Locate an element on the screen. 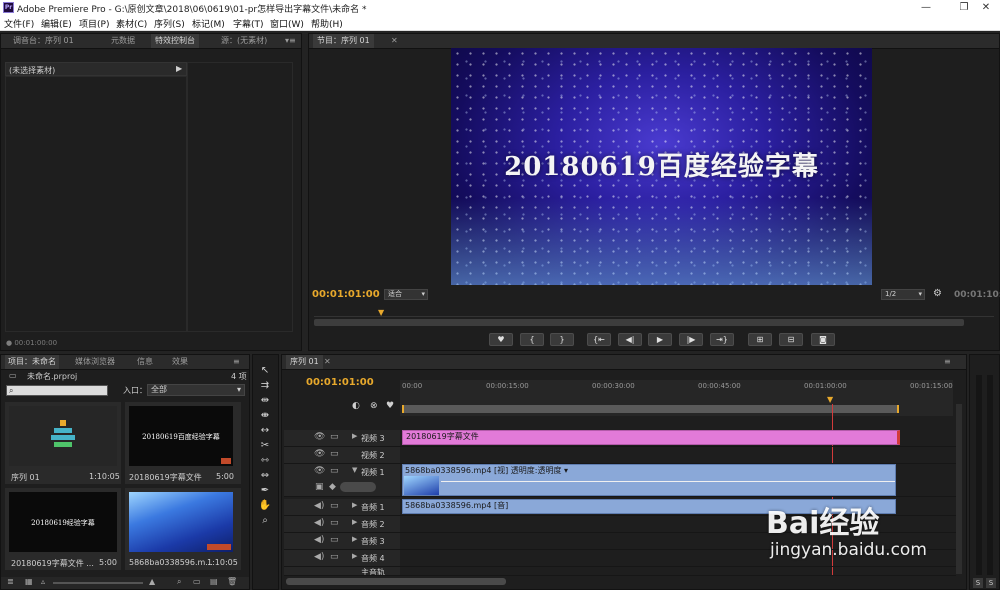 The height and width of the screenshot is (590, 1000). program-timecode: 00:01:01:00 is located at coordinates (346, 294).